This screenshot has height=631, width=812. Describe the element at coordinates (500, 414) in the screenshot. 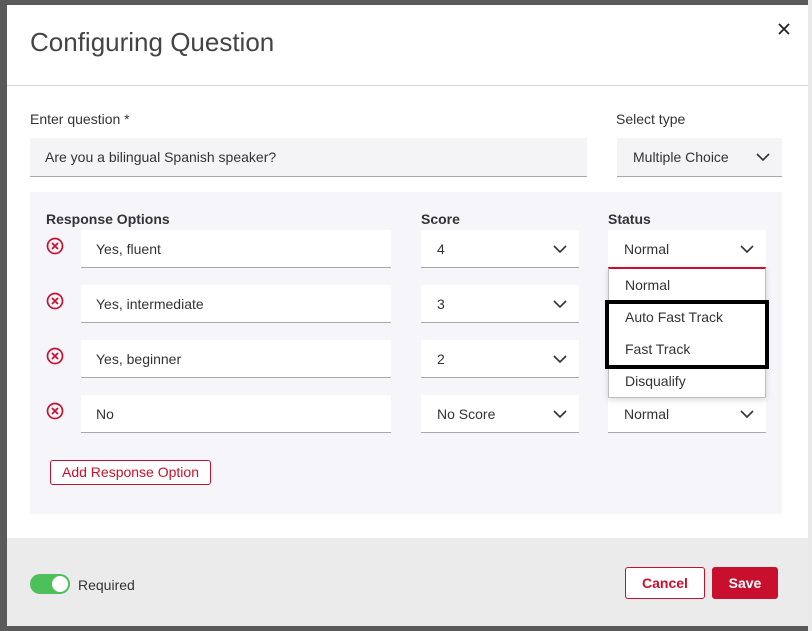

I see `score-select: No Score` at that location.